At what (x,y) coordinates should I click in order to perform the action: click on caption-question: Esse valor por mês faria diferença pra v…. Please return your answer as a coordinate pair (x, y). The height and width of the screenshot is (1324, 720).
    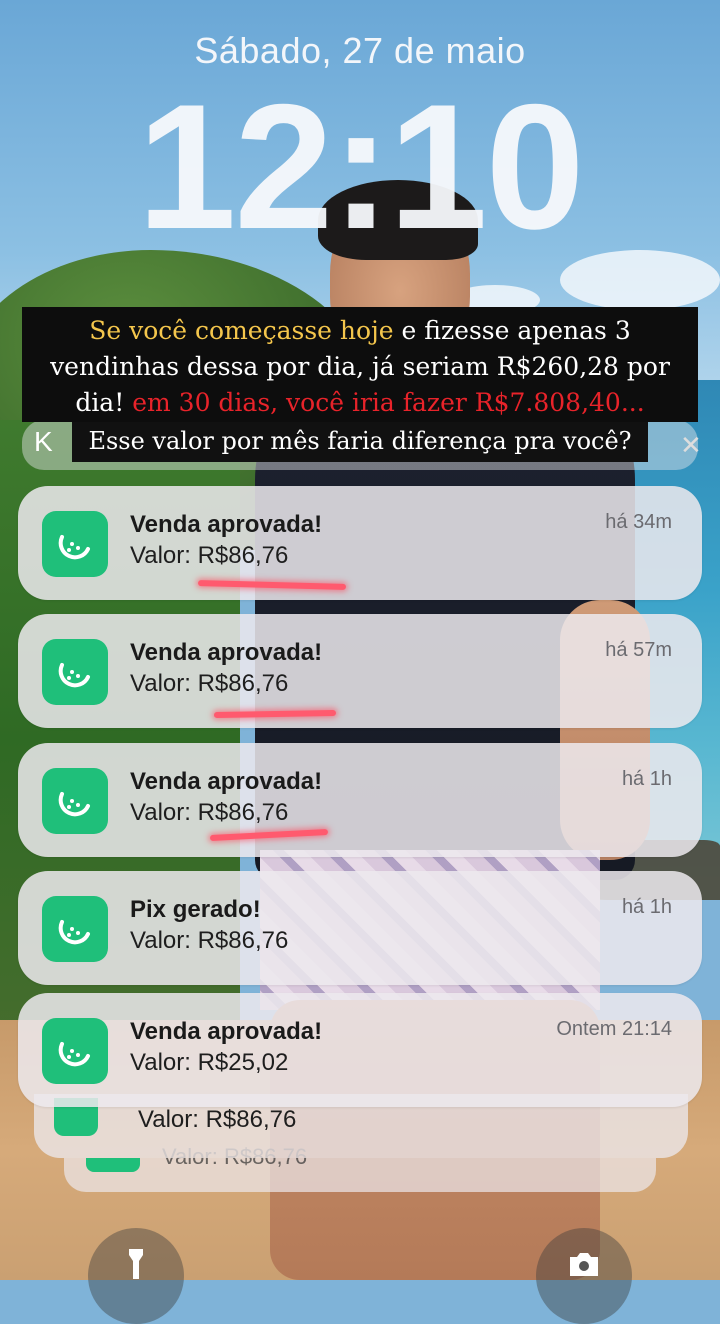
    Looking at the image, I should click on (360, 442).